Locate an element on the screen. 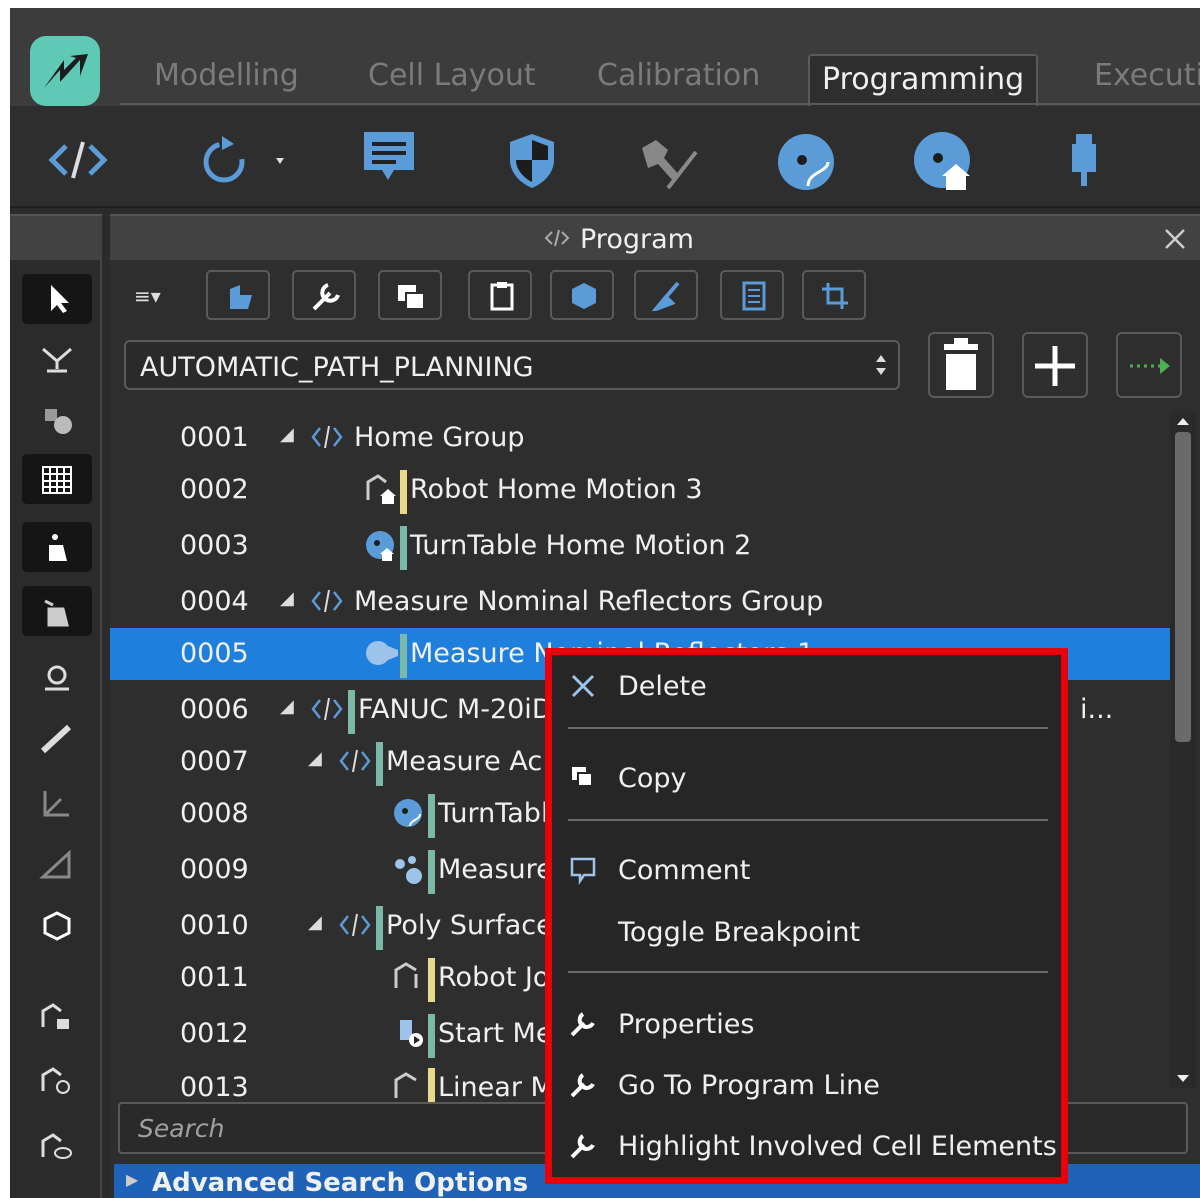  robot-eye-tool is located at coordinates (57, 1147).